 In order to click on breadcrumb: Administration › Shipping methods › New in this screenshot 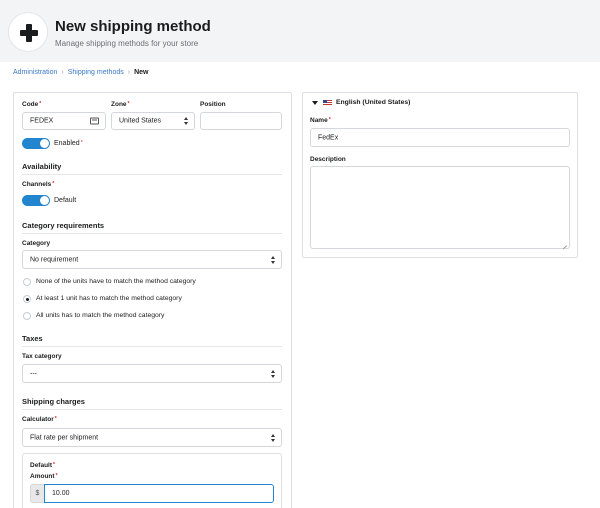, I will do `click(81, 72)`.